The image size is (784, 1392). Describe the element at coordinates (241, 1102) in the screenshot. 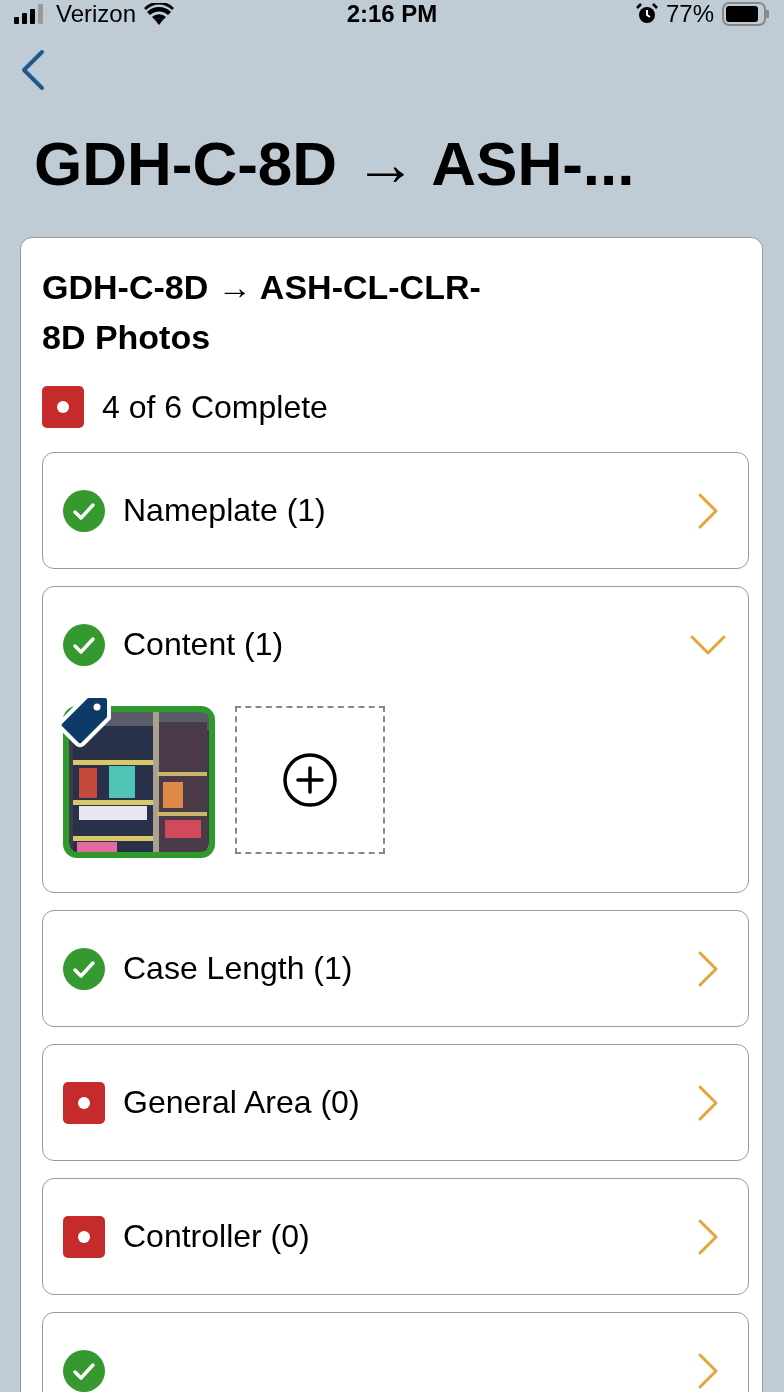

I see `section-label: General Area (0)` at that location.